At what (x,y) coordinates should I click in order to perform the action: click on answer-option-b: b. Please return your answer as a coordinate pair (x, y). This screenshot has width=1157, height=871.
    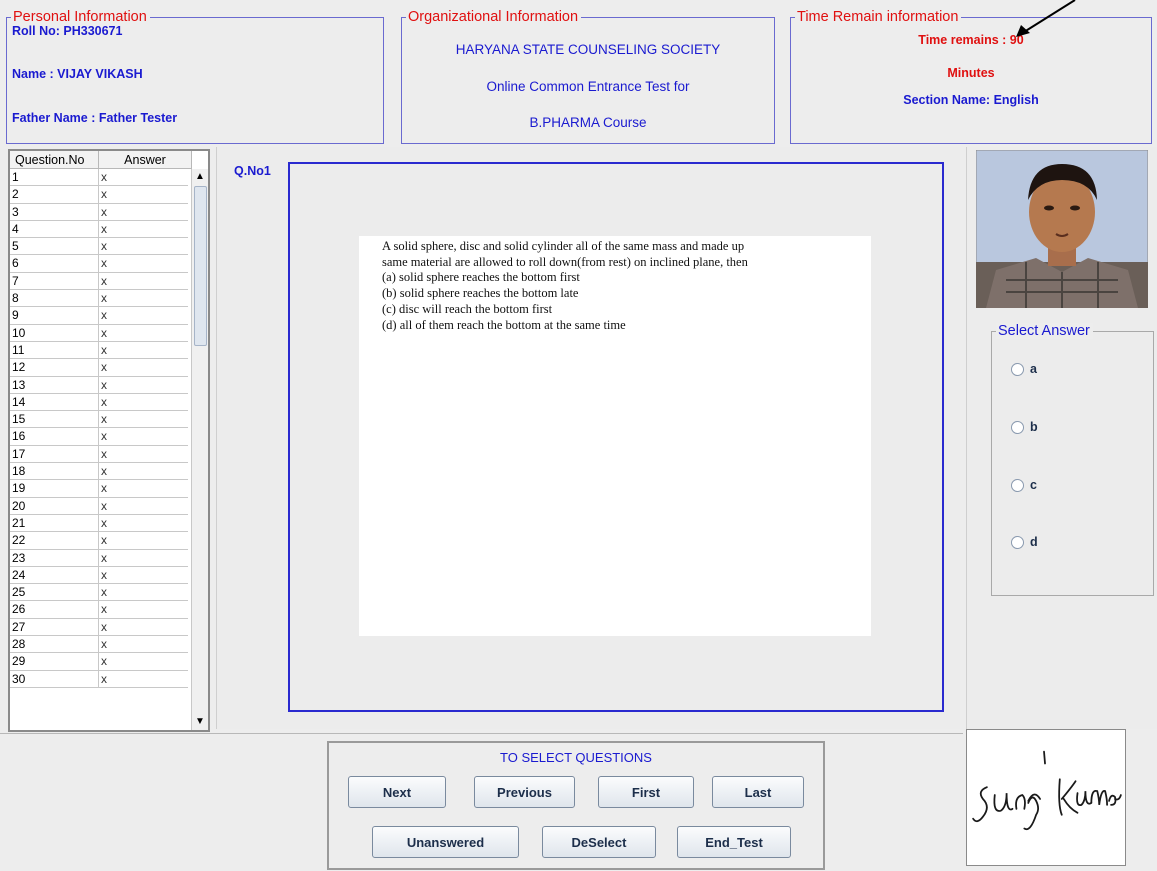
    Looking at the image, I should click on (1024, 427).